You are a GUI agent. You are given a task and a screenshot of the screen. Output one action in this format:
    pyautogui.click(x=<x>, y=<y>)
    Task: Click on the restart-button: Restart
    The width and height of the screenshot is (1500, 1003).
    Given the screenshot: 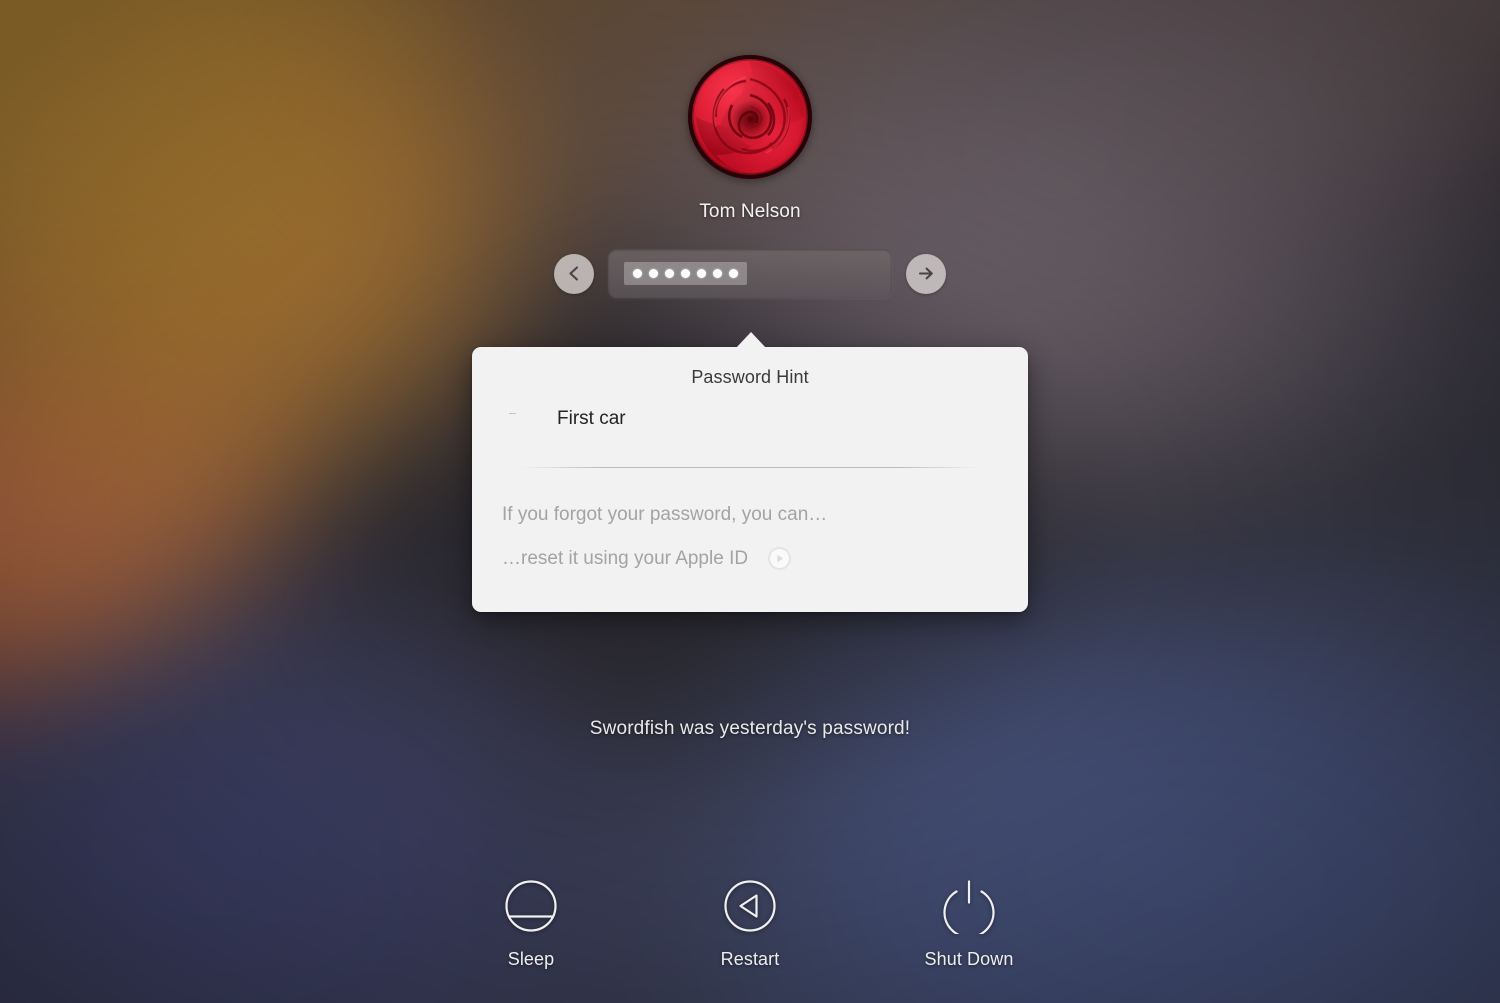 What is the action you would take?
    pyautogui.click(x=750, y=922)
    